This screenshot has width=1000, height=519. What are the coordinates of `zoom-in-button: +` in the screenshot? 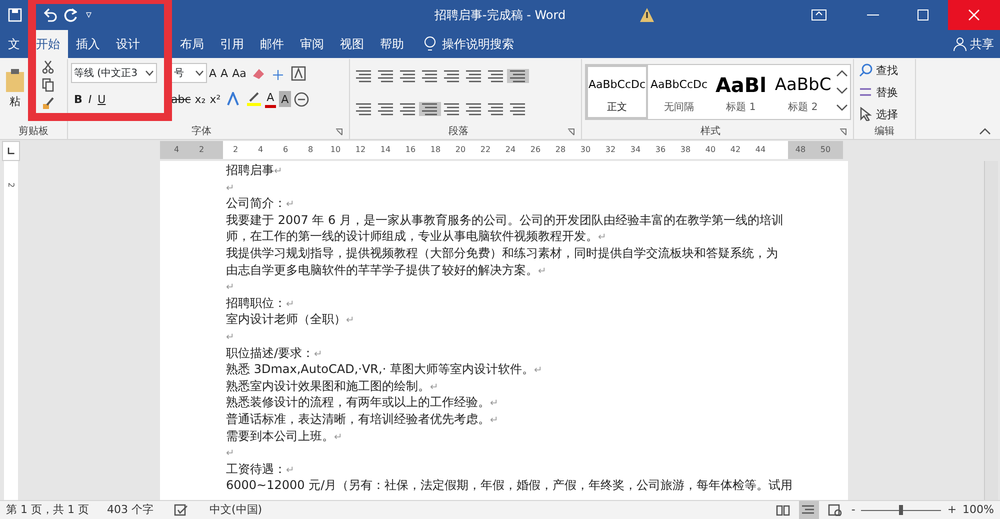 It's located at (952, 510).